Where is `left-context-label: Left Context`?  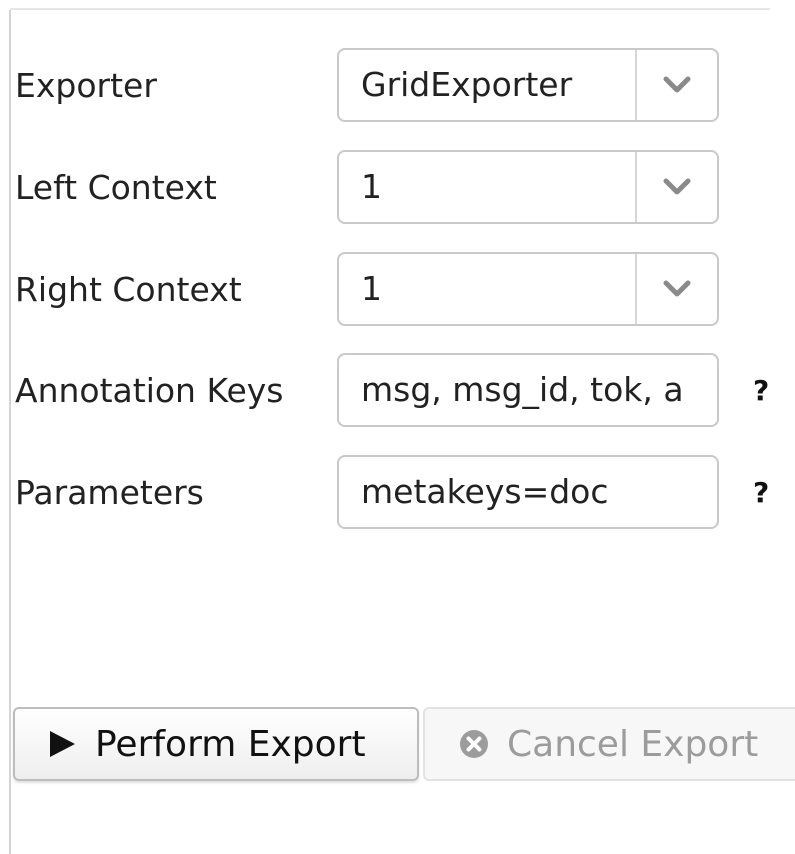 left-context-label: Left Context is located at coordinates (116, 187).